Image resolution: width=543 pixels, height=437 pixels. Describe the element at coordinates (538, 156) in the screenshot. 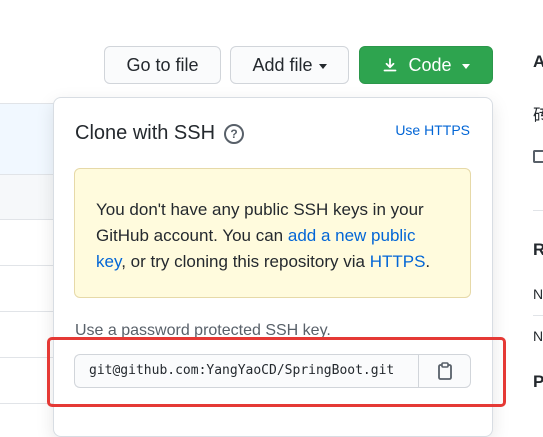

I see `book-icon` at that location.